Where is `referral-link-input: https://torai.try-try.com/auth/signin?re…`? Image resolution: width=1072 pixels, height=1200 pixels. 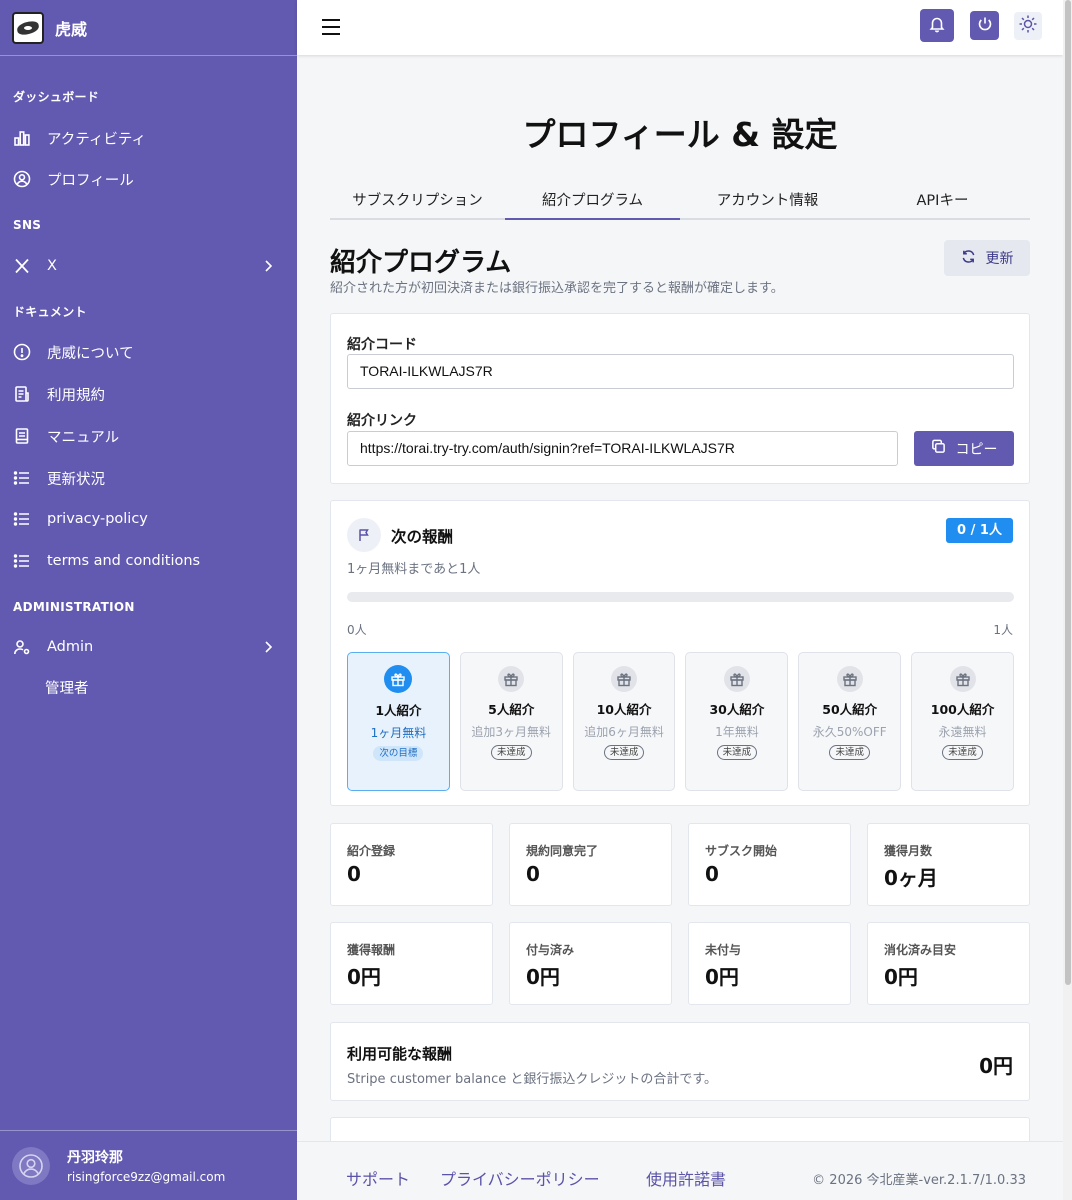
referral-link-input: https://torai.try-try.com/auth/signin?re… is located at coordinates (622, 448).